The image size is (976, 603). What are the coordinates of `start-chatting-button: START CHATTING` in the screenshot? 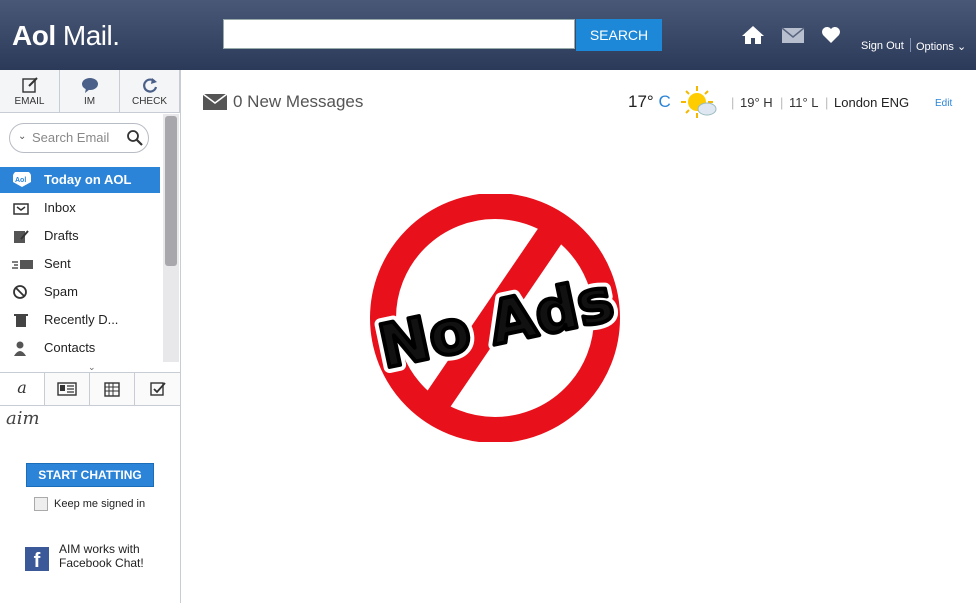 It's located at (90, 475).